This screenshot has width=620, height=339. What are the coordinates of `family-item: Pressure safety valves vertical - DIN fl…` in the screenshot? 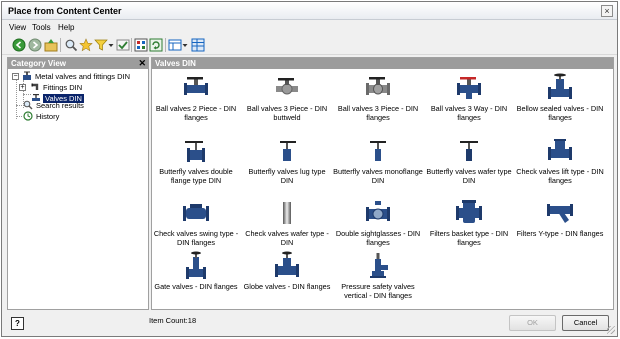 It's located at (378, 278).